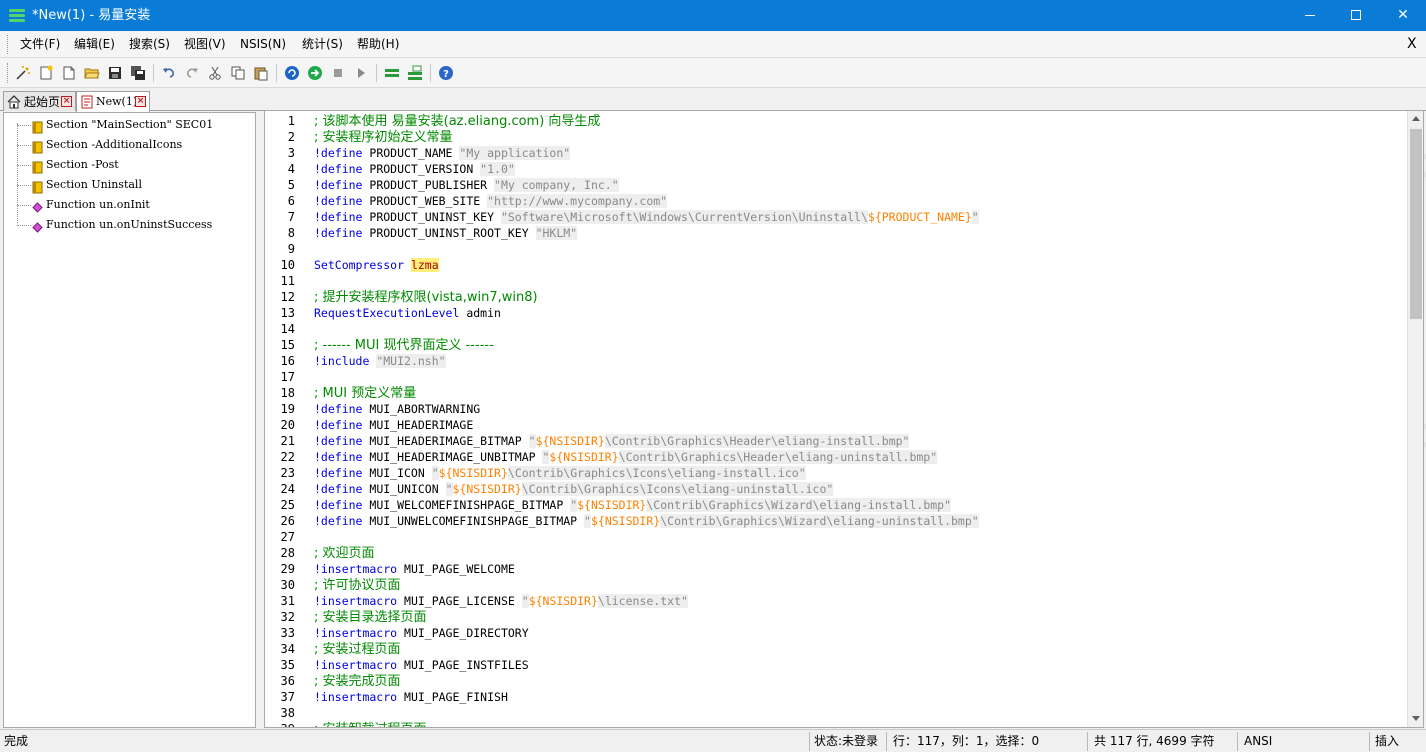  What do you see at coordinates (835, 281) in the screenshot?
I see `code-line: 11` at bounding box center [835, 281].